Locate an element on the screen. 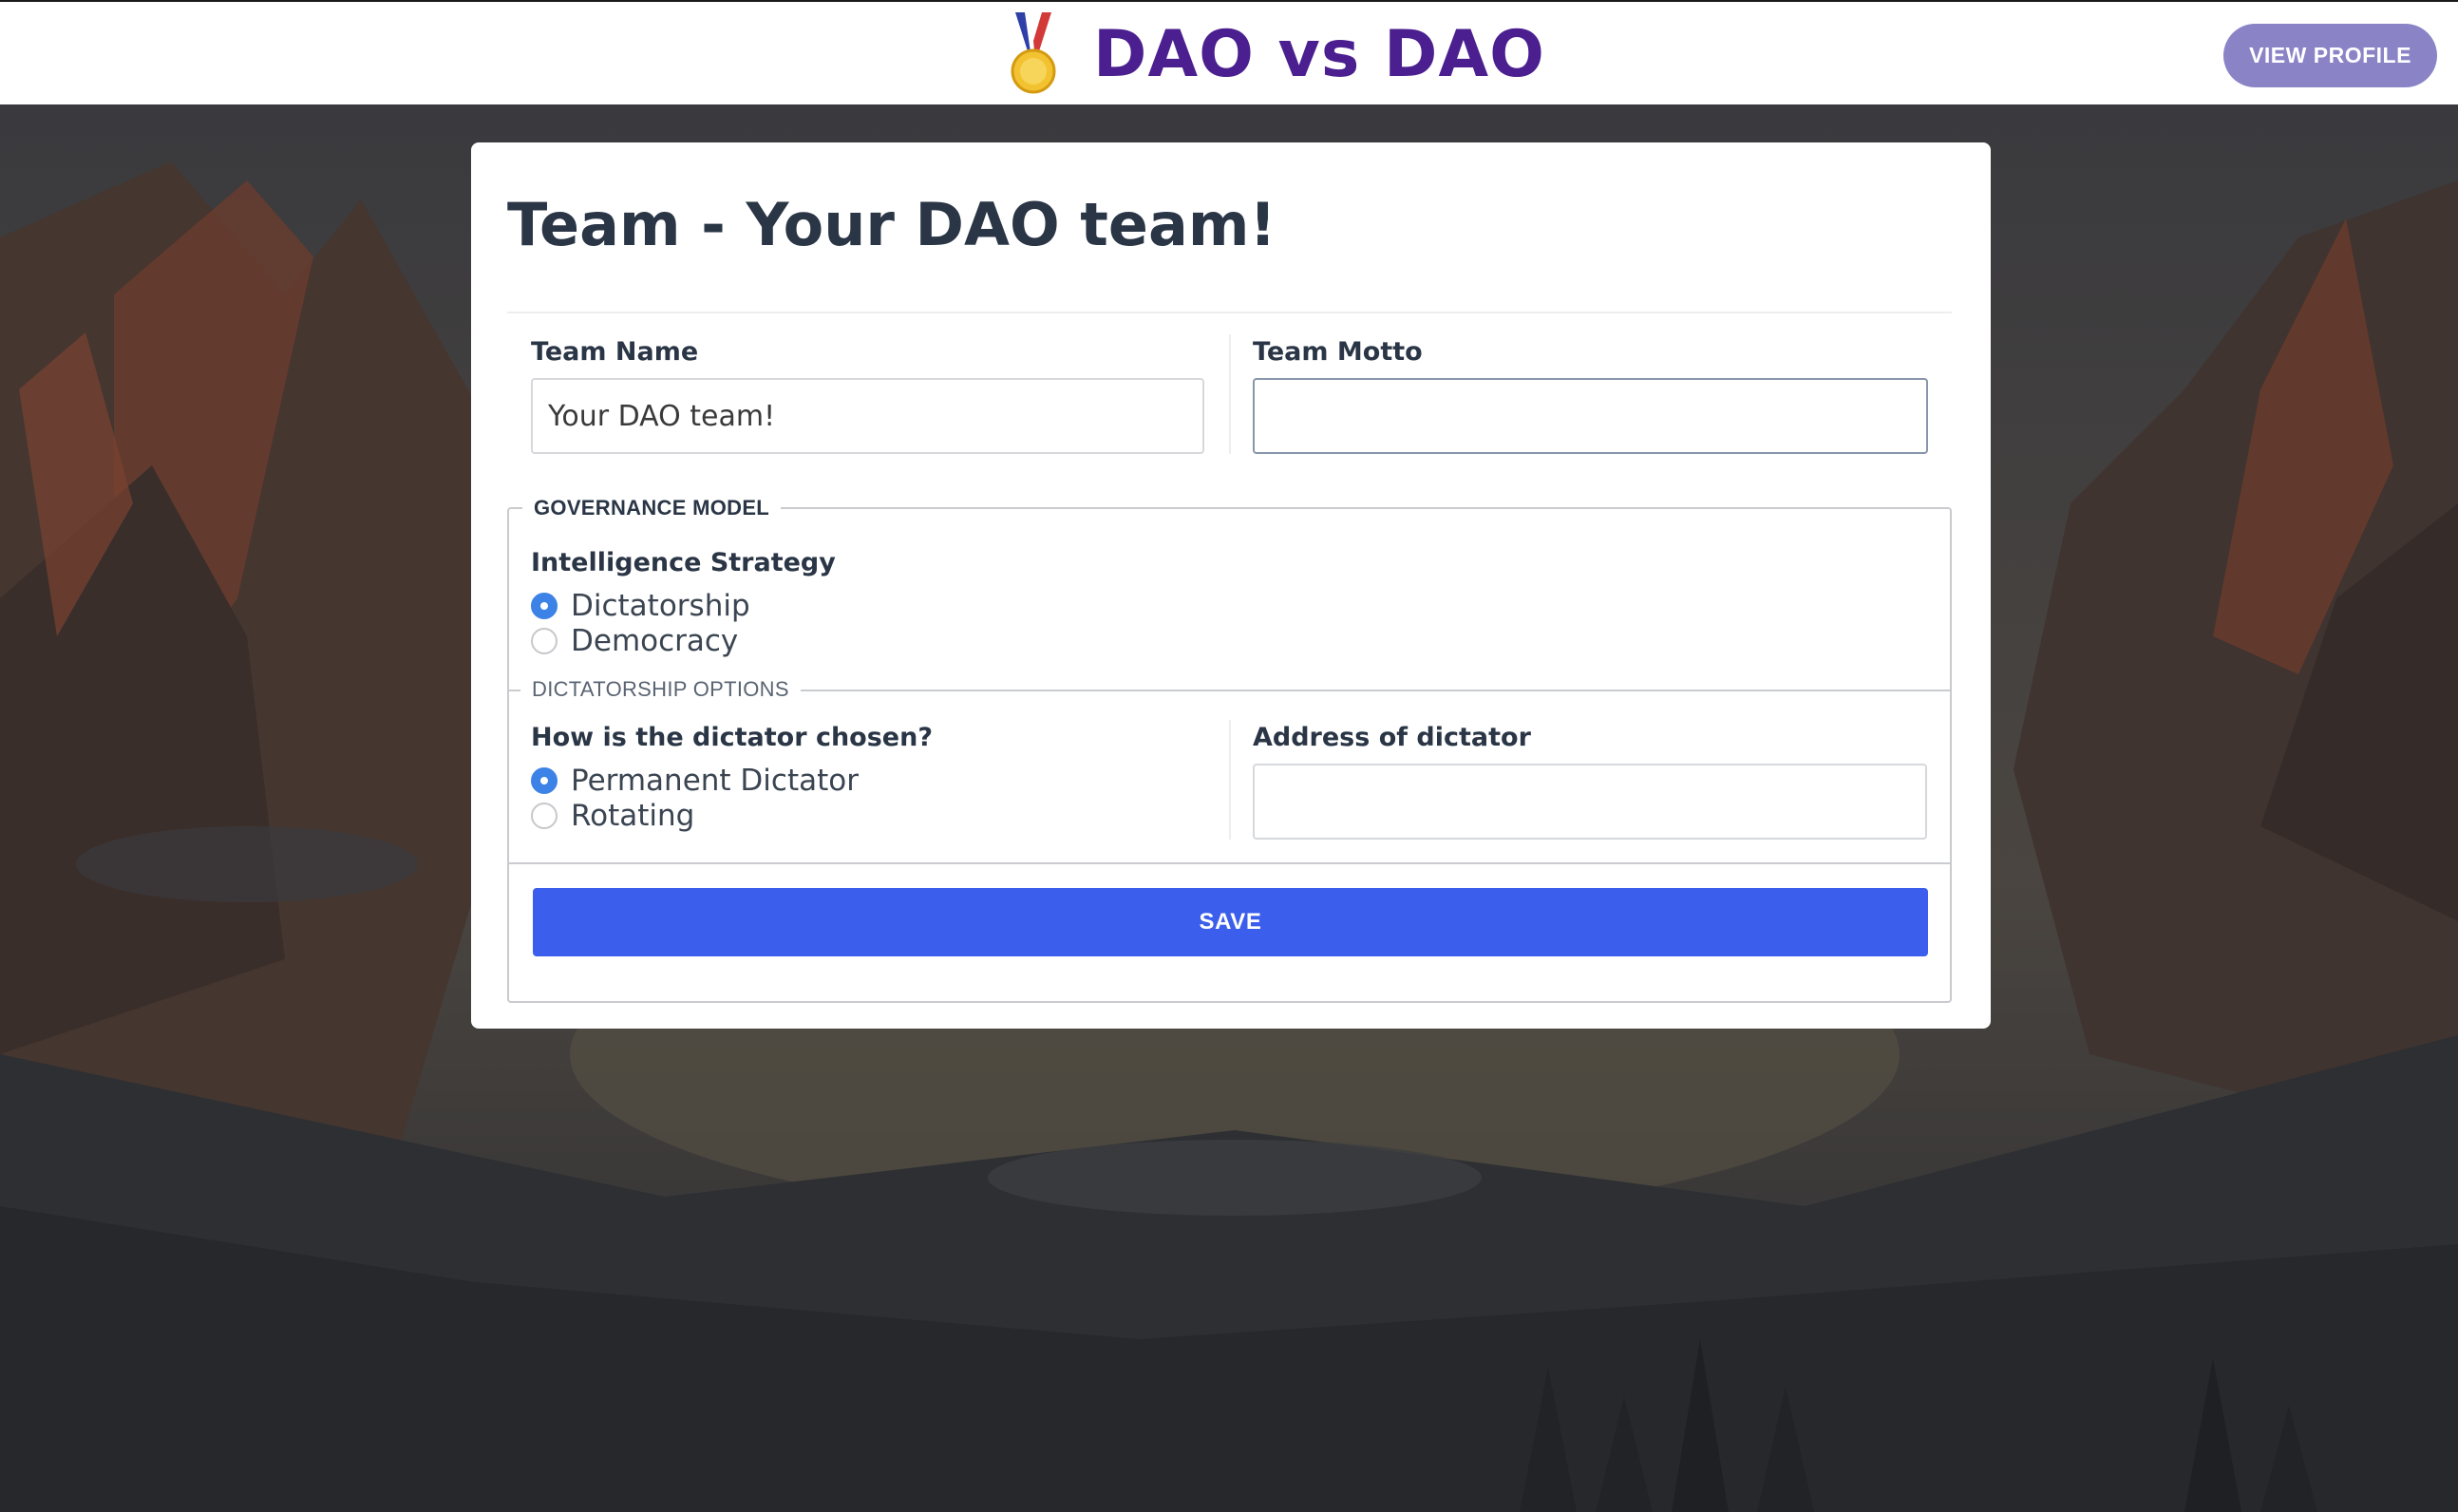 The height and width of the screenshot is (1512, 2458). brand: DAO vs DAO is located at coordinates (1274, 54).